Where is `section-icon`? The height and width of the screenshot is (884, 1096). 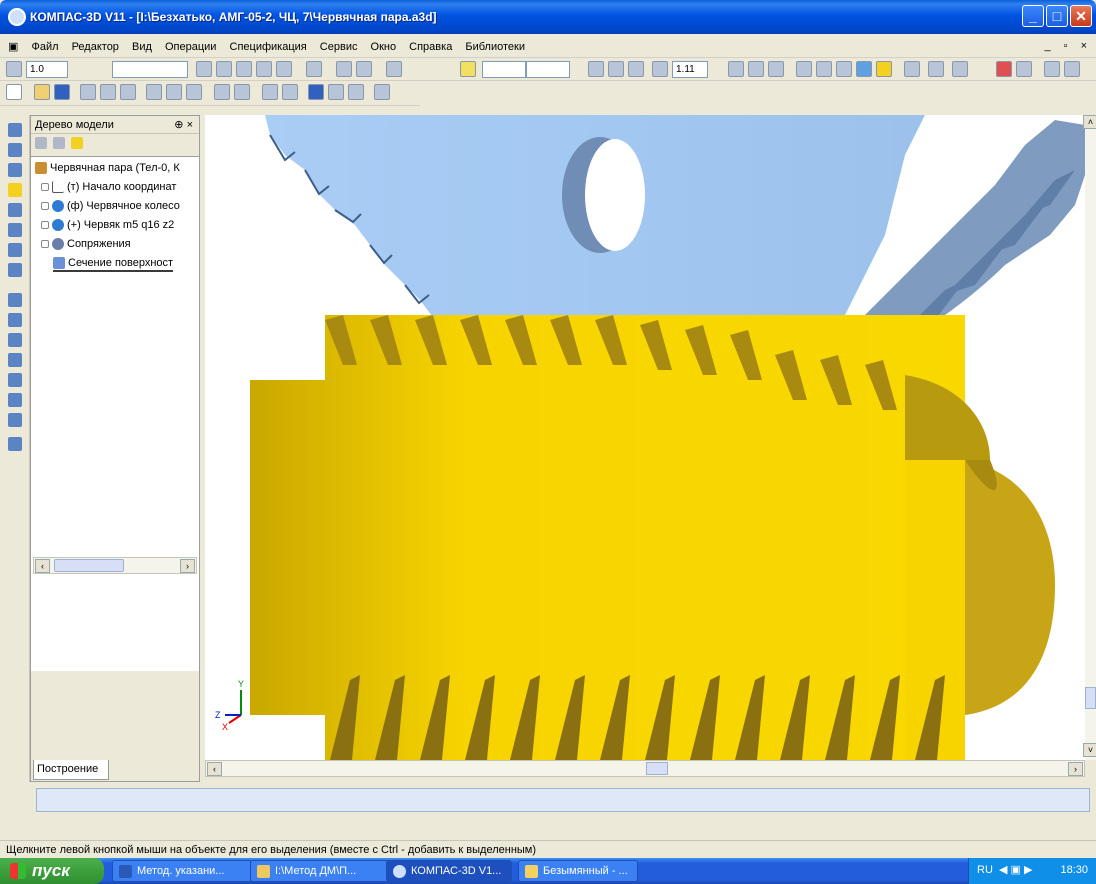
section-icon is located at coordinates (1004, 69).